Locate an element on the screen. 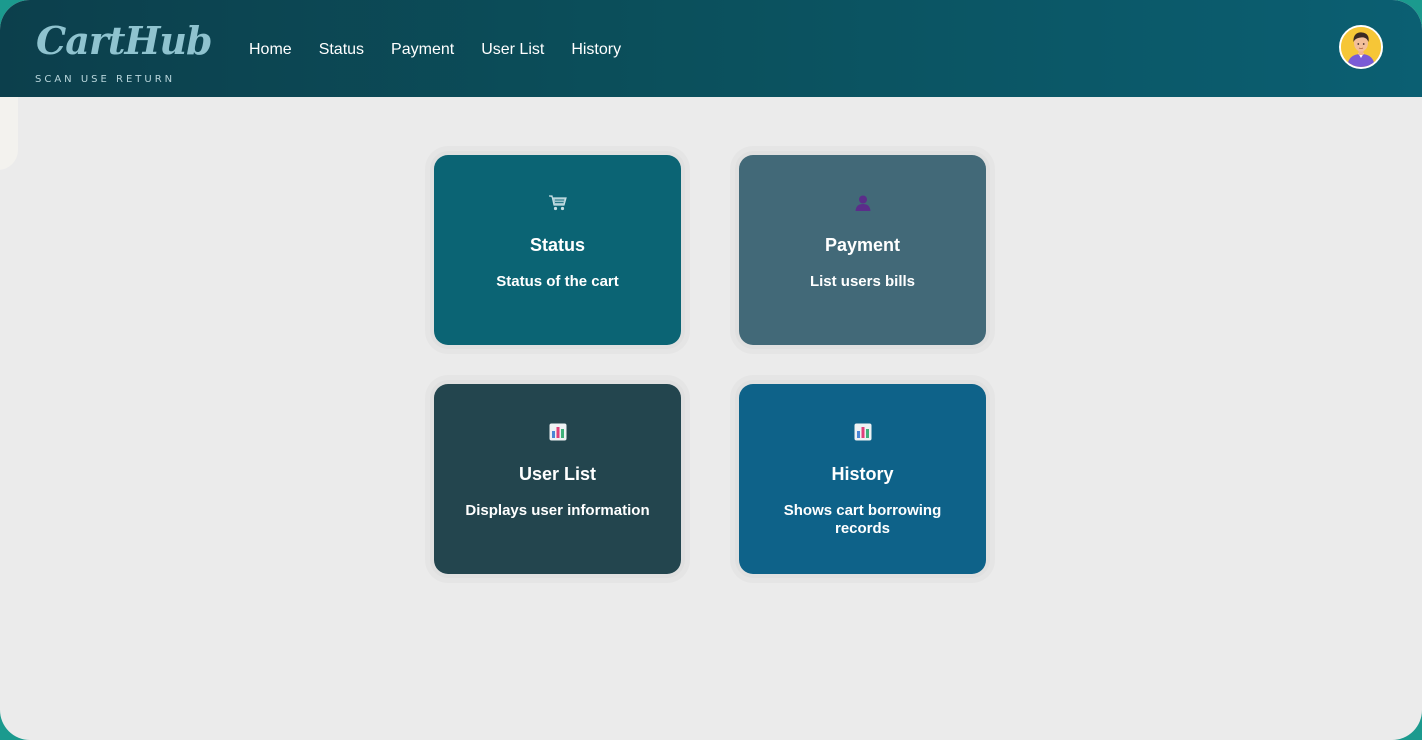  card-title: User List is located at coordinates (557, 474).